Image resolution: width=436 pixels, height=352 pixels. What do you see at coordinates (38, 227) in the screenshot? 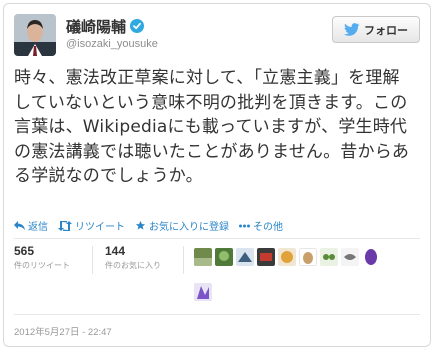
I see `reply-label: 返信` at bounding box center [38, 227].